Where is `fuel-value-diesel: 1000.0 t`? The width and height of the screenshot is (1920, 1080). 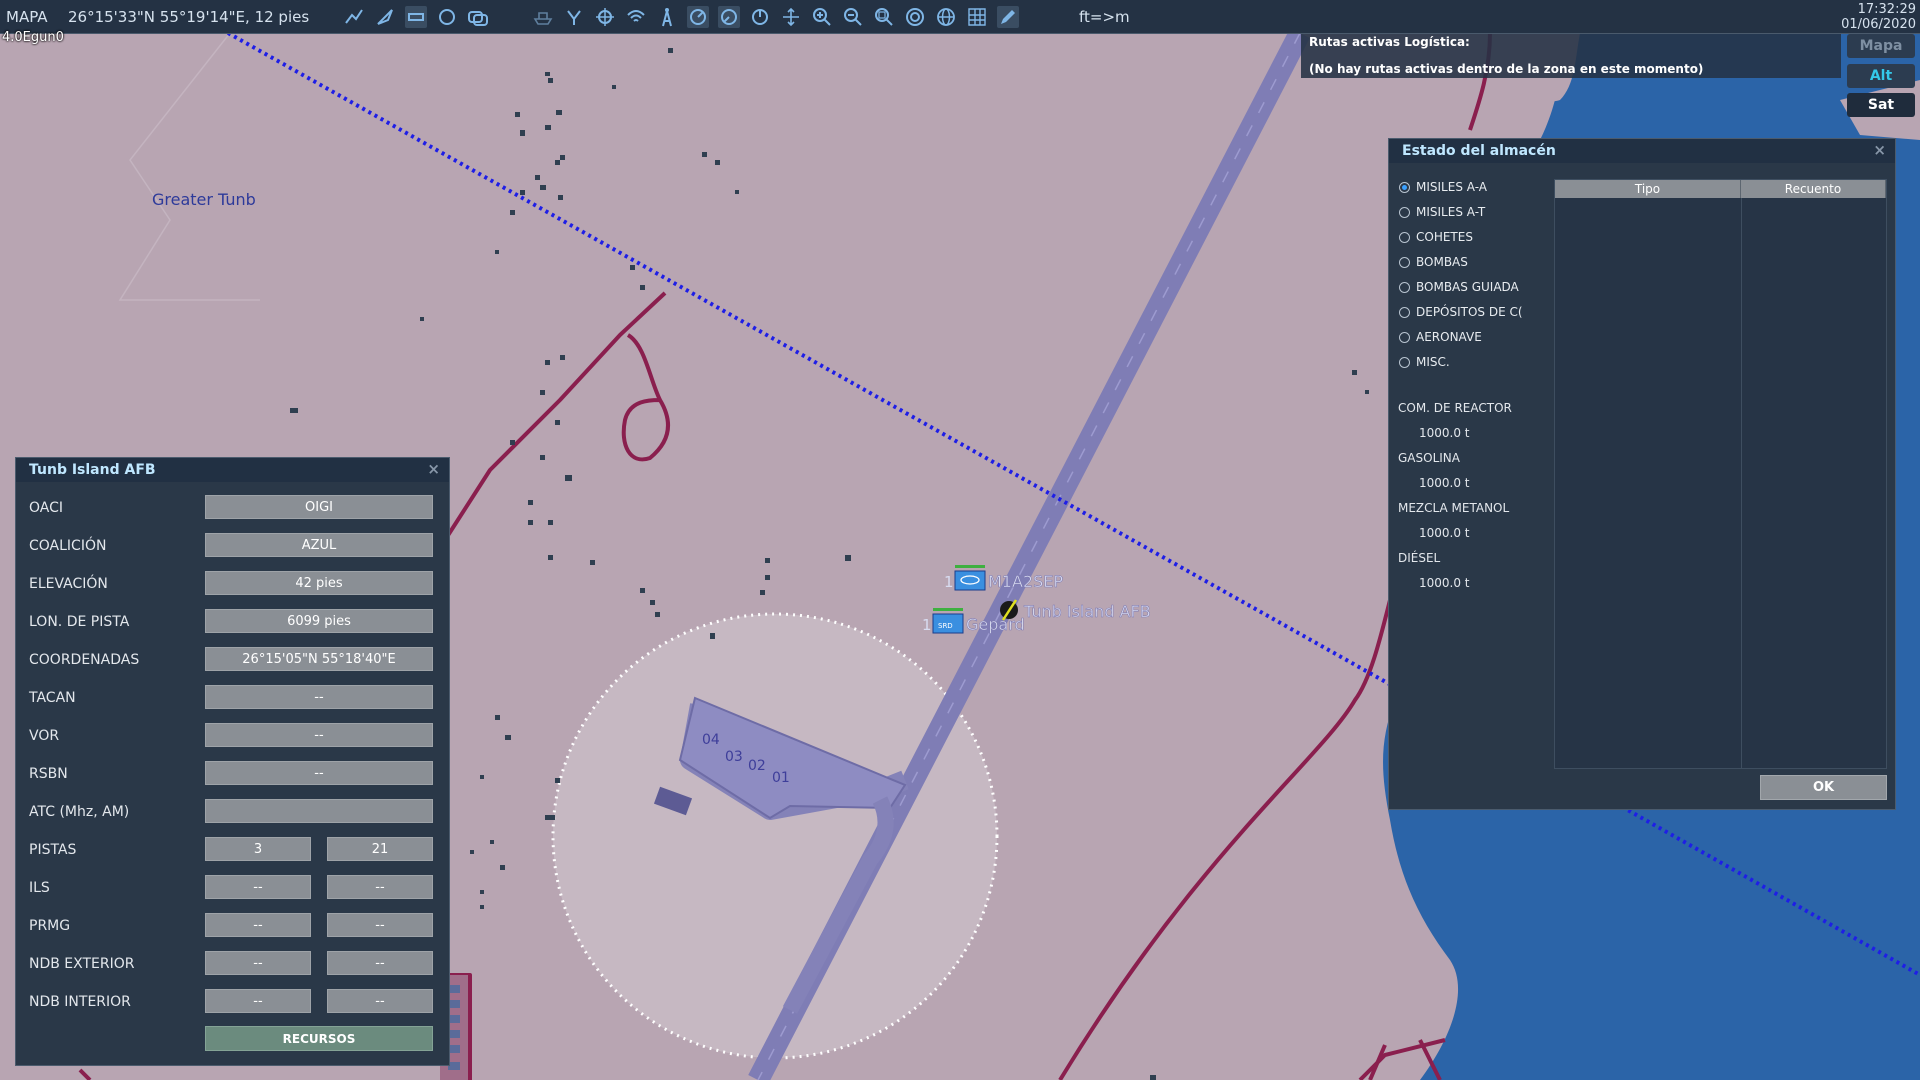 fuel-value-diesel: 1000.0 t is located at coordinates (1444, 583).